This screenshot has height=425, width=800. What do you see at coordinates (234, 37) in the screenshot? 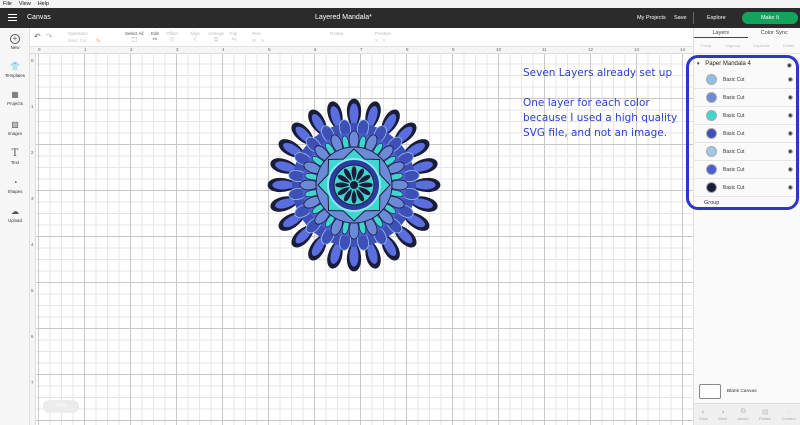
I see `flip-button: Flip ⇋` at bounding box center [234, 37].